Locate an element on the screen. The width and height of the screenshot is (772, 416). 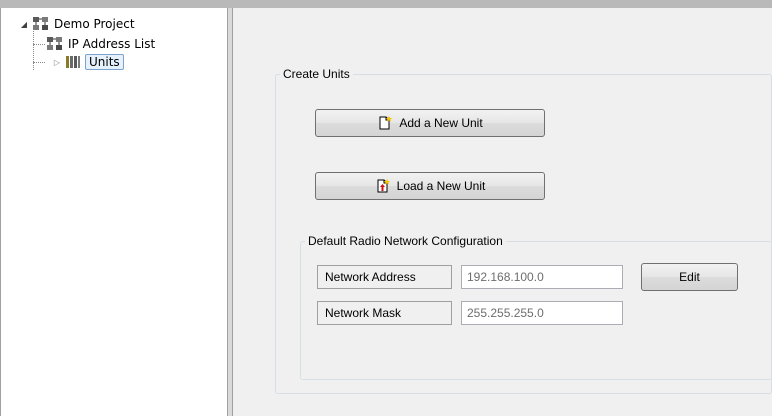
network-address-label: Network Address is located at coordinates (384, 277).